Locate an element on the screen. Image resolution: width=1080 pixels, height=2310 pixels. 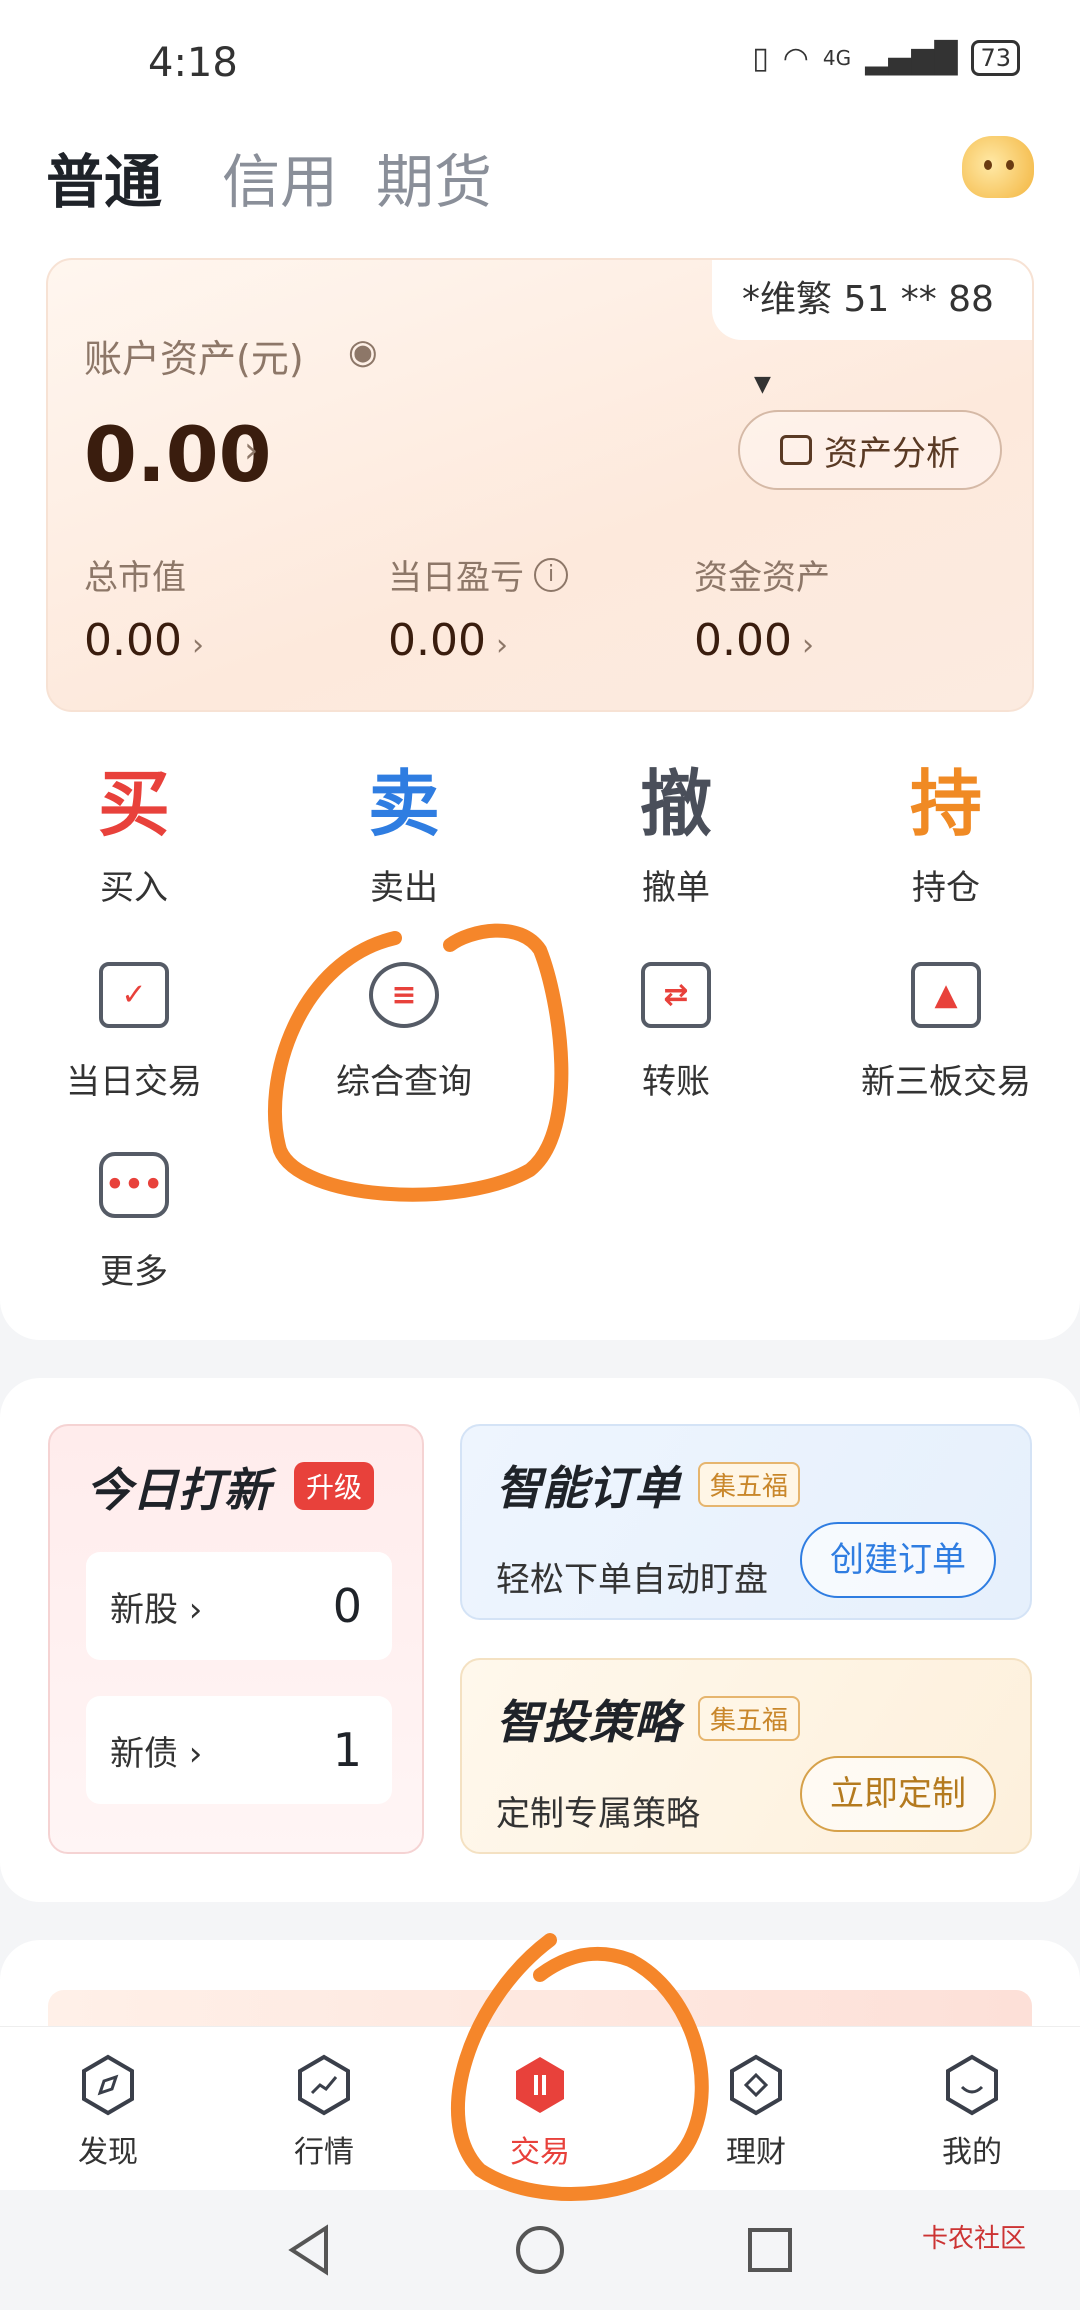
action-sell: 卖 卖出 is located at coordinates (404, 836).